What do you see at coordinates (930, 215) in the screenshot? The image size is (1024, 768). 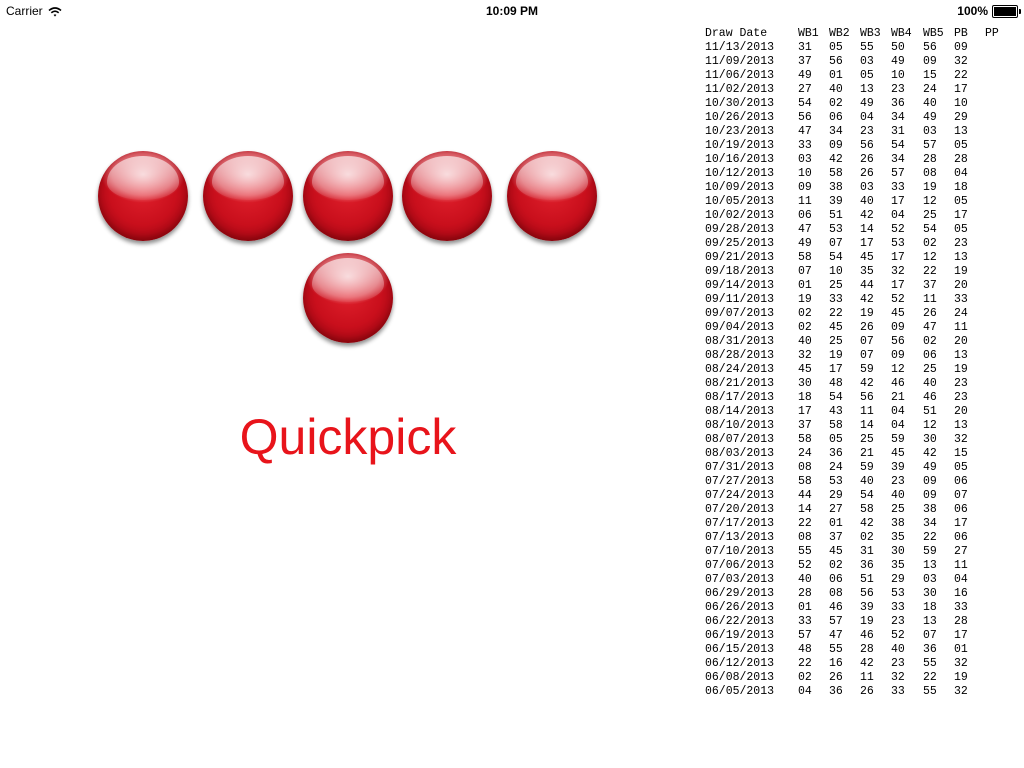 I see `history-cell-wb5: 25` at bounding box center [930, 215].